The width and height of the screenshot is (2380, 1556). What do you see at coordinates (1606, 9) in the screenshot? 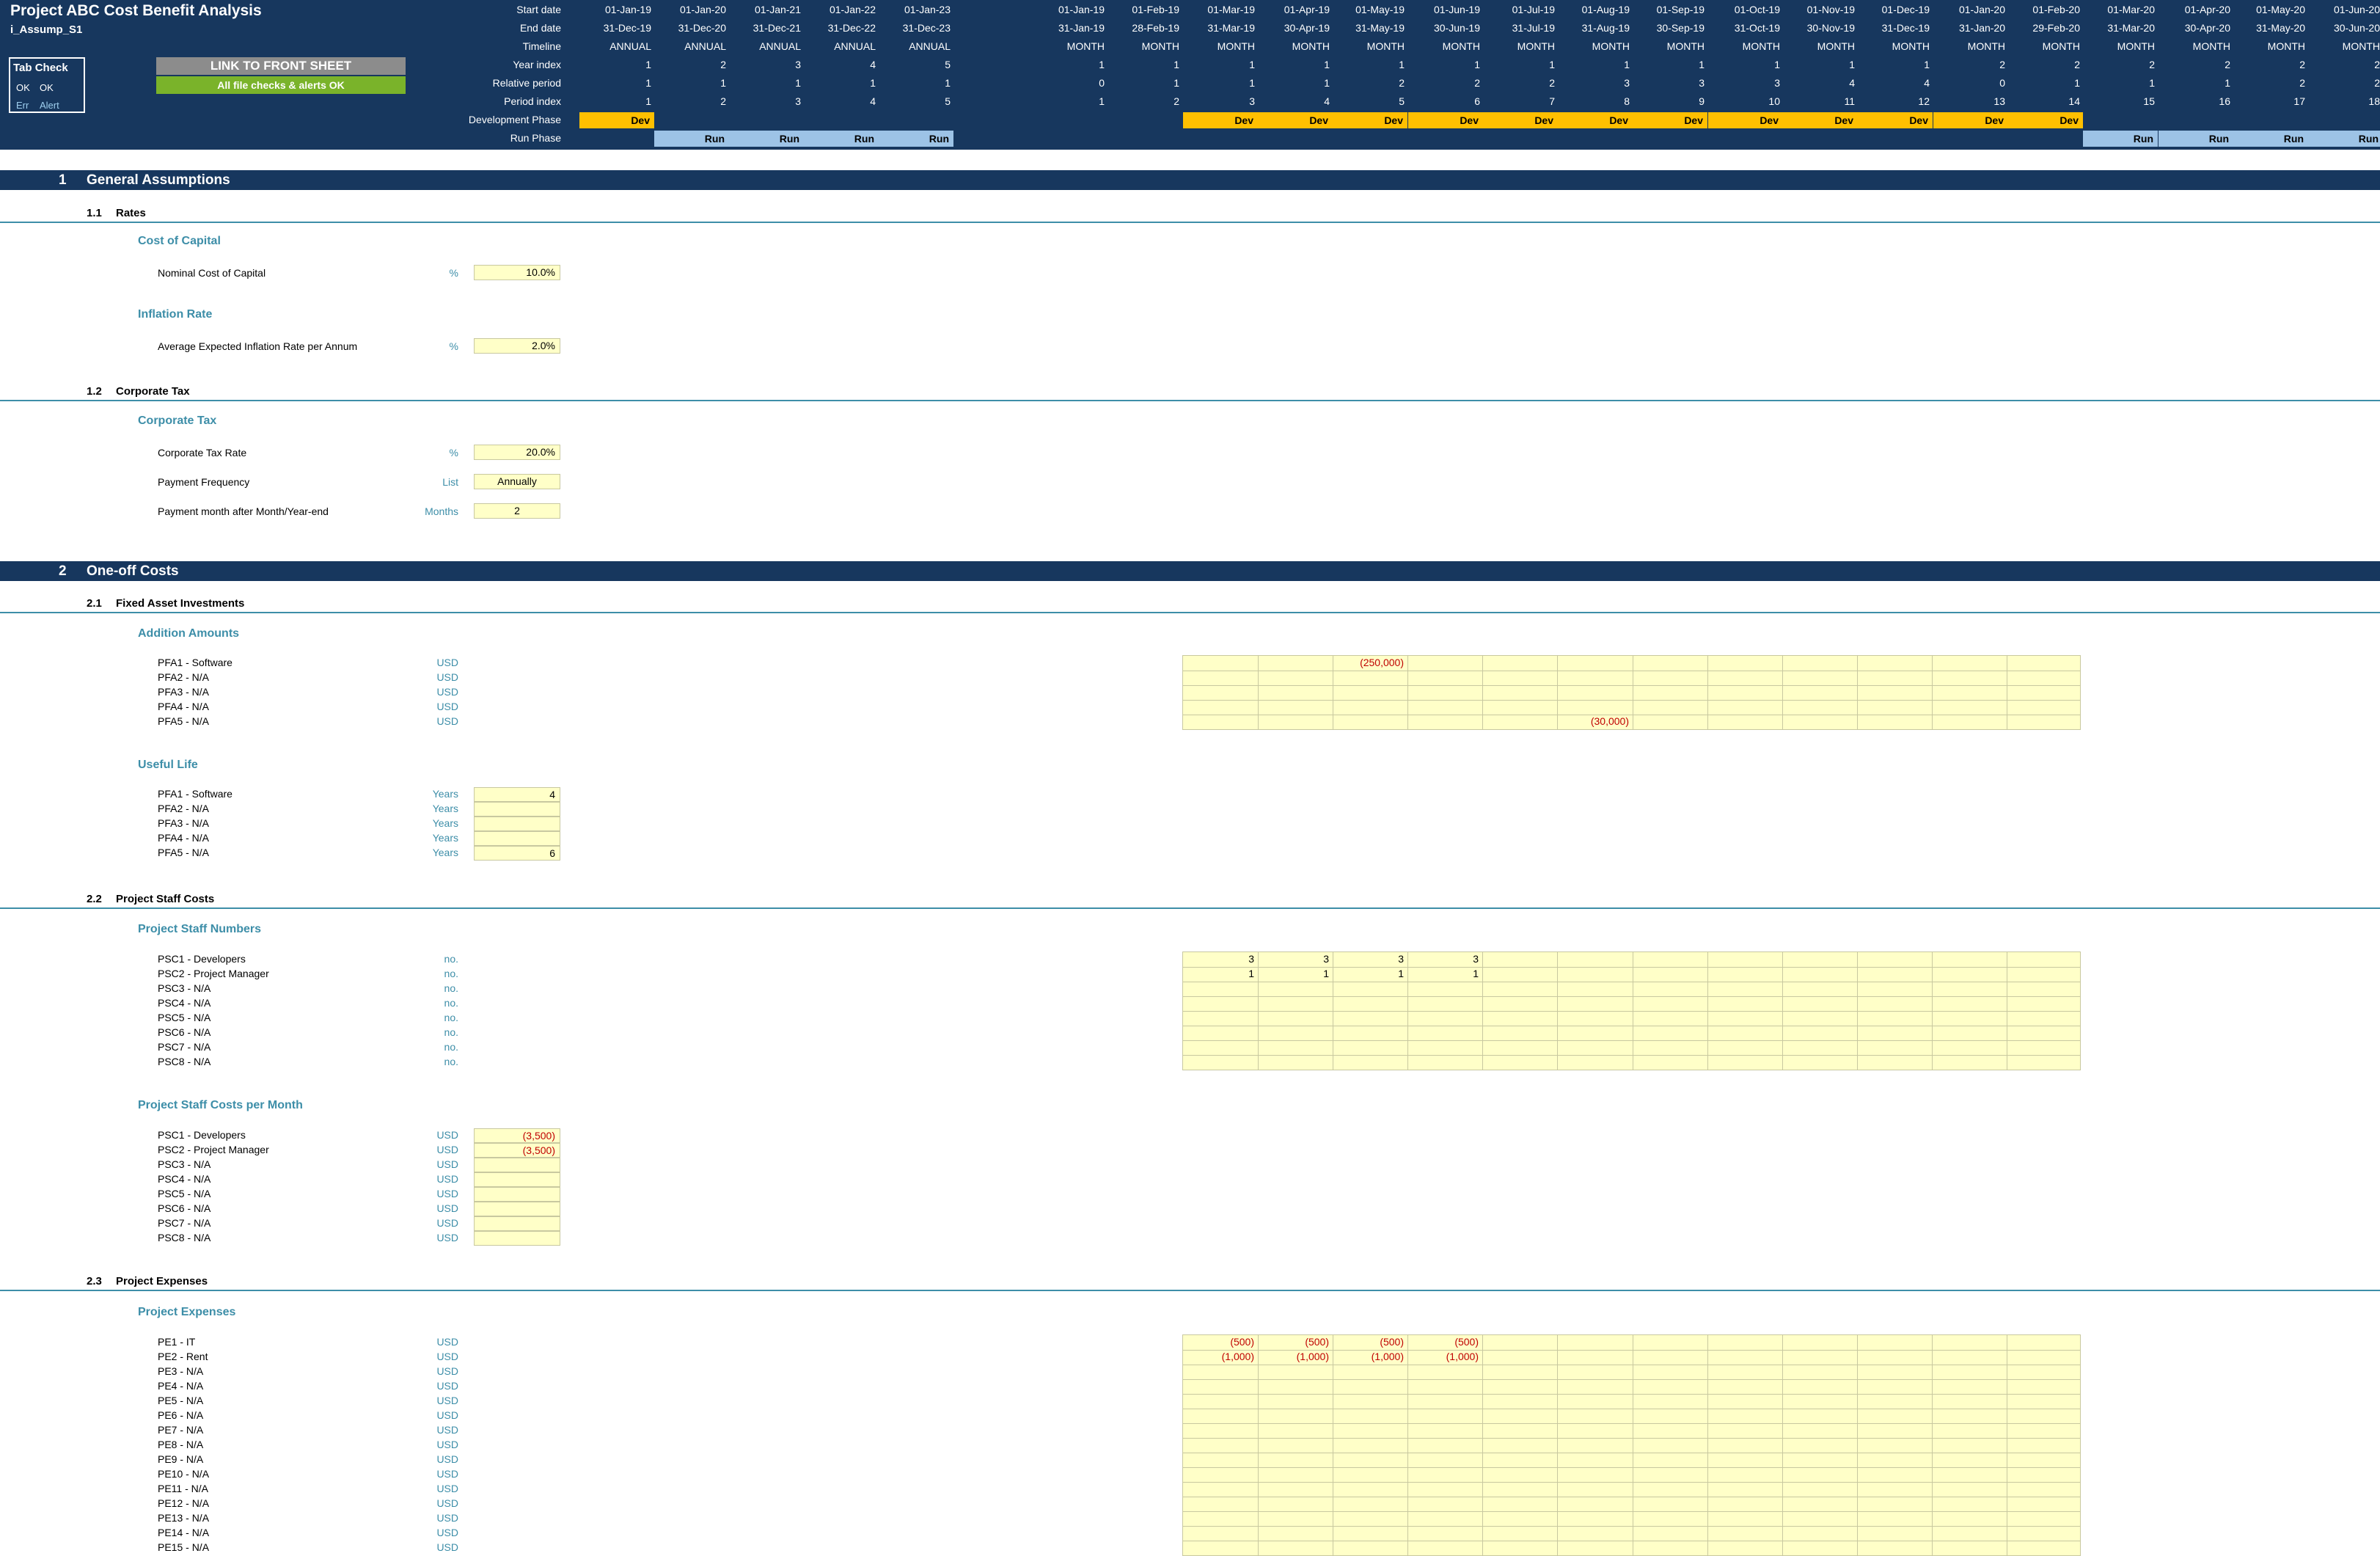
I see `timeline-cell-start: 01-Aug-19` at bounding box center [1606, 9].